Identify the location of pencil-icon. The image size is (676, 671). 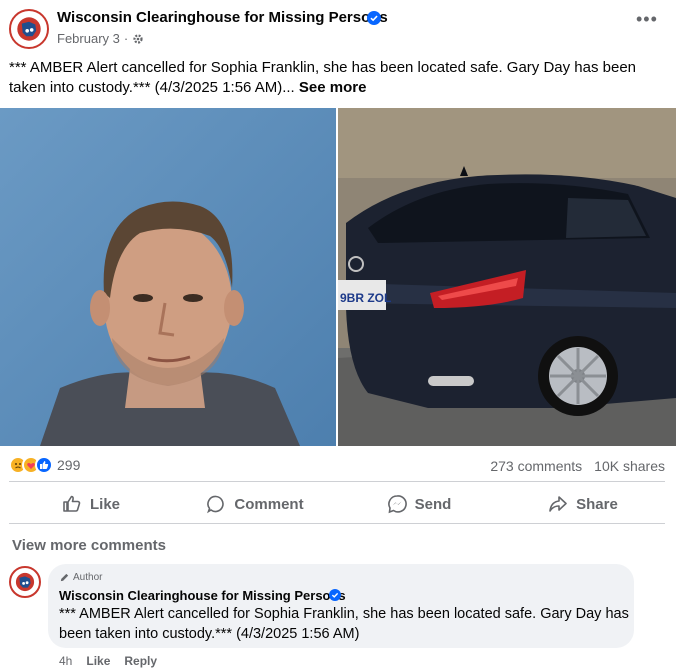
(64, 577).